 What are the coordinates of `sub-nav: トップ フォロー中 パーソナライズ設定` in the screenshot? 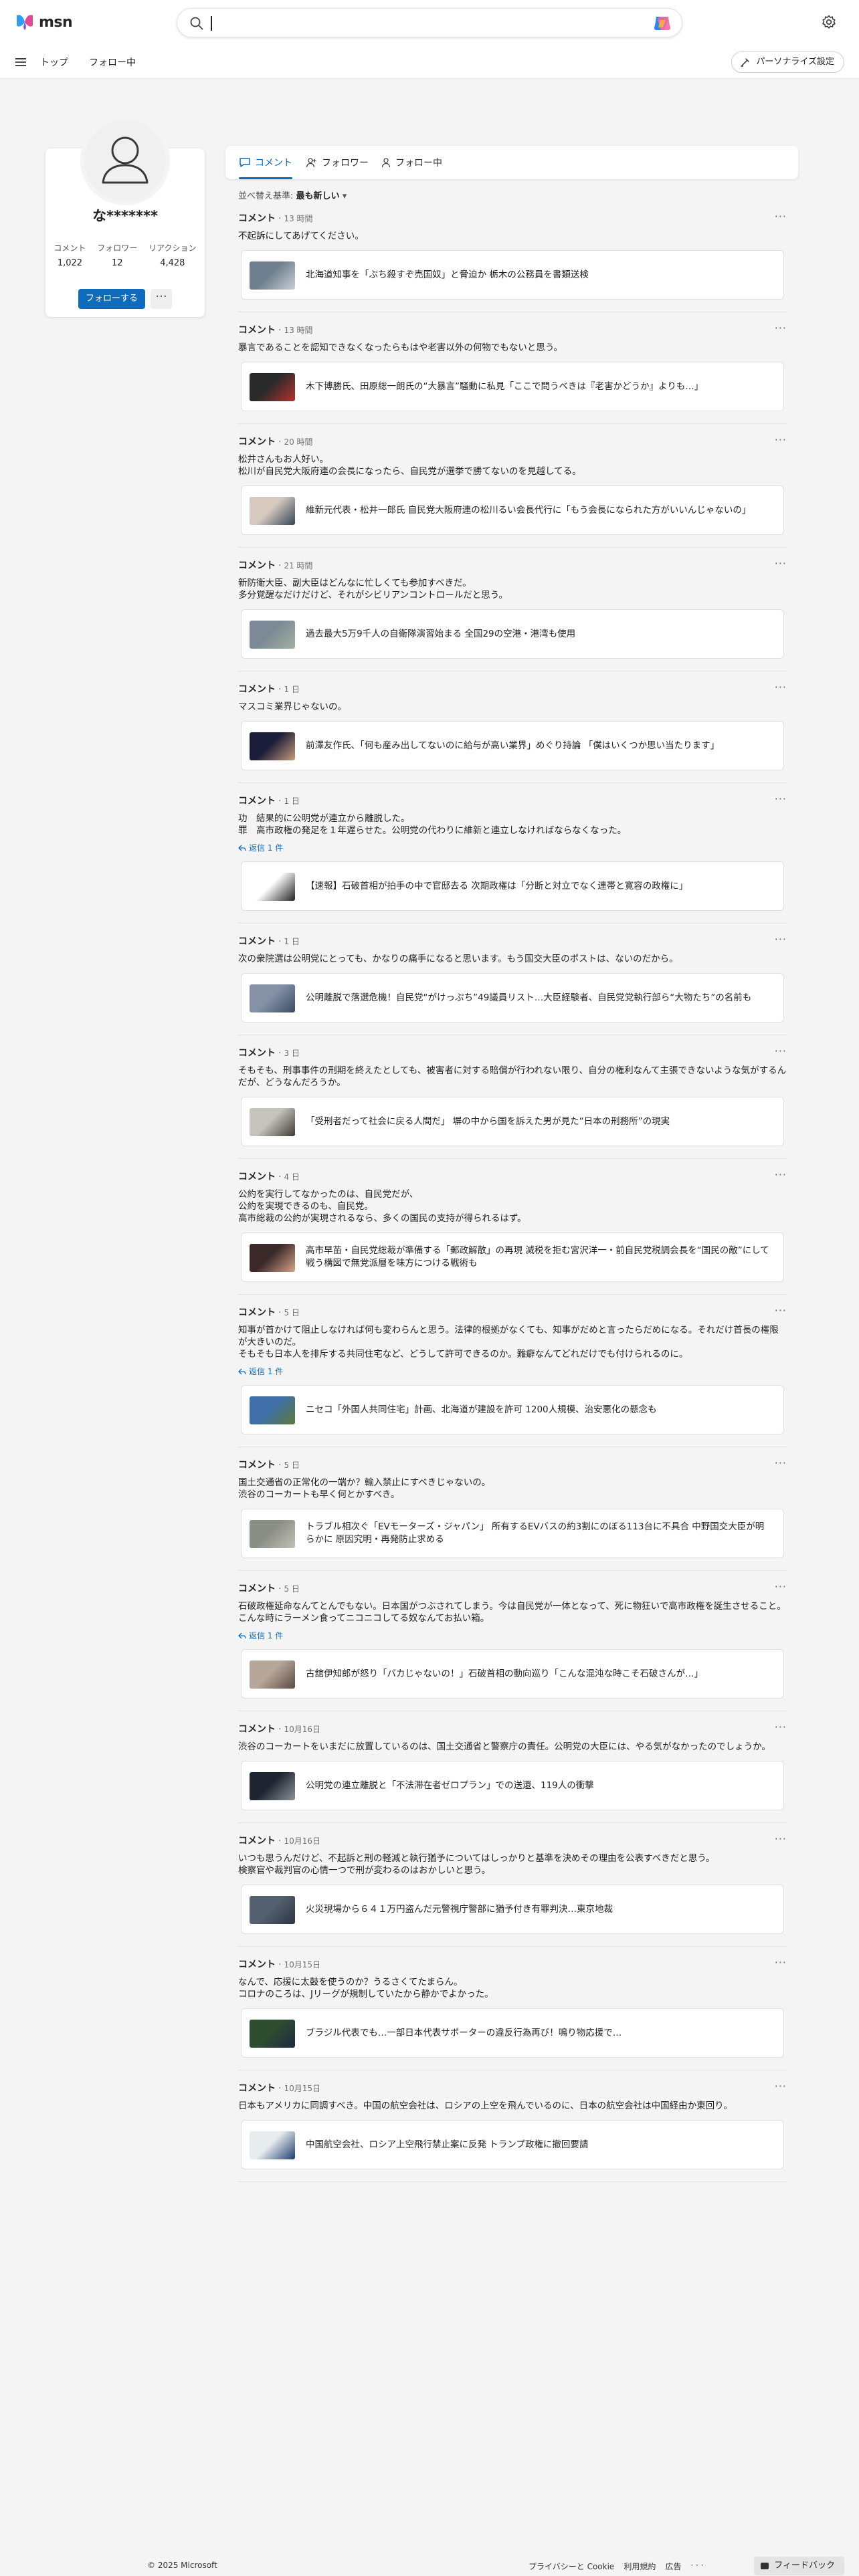 It's located at (429, 62).